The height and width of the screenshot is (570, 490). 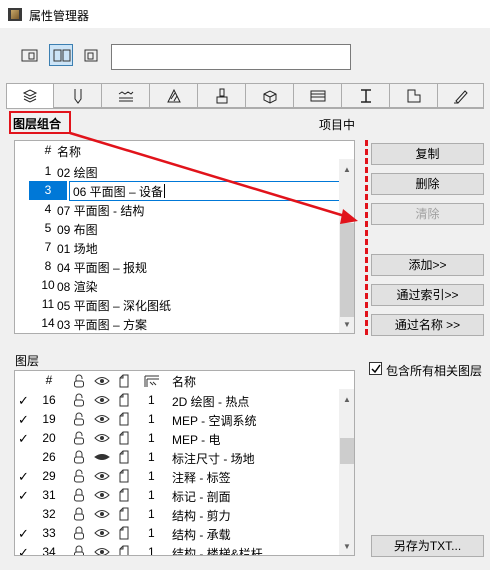 What do you see at coordinates (184, 457) in the screenshot?
I see `layer-row: 26 1 标注尺寸 - 场地` at bounding box center [184, 457].